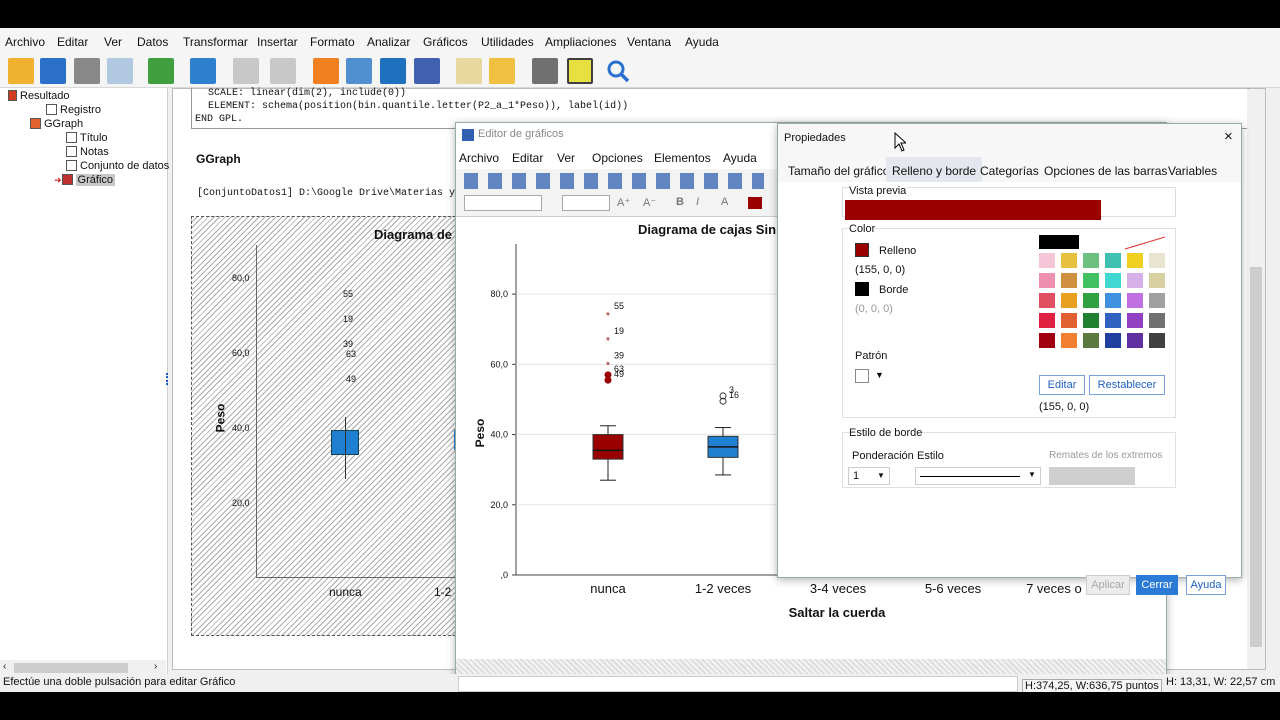 The height and width of the screenshot is (720, 1280). What do you see at coordinates (862, 250) in the screenshot?
I see `fill-swatch` at bounding box center [862, 250].